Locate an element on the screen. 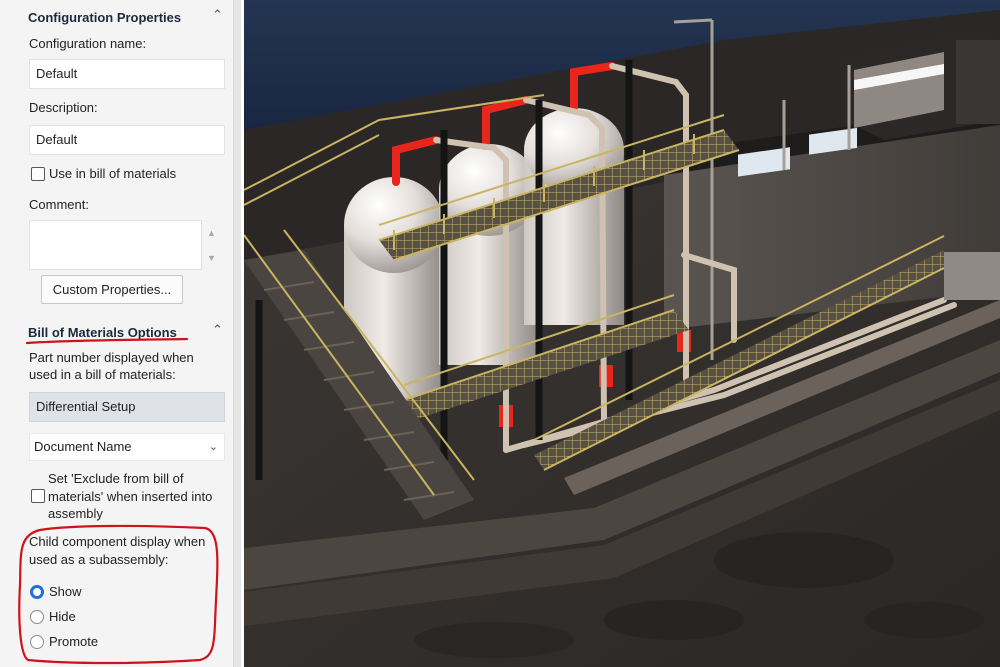 This screenshot has height=667, width=1000. child-display-label-line2: used as a subassembly: is located at coordinates (99, 559).